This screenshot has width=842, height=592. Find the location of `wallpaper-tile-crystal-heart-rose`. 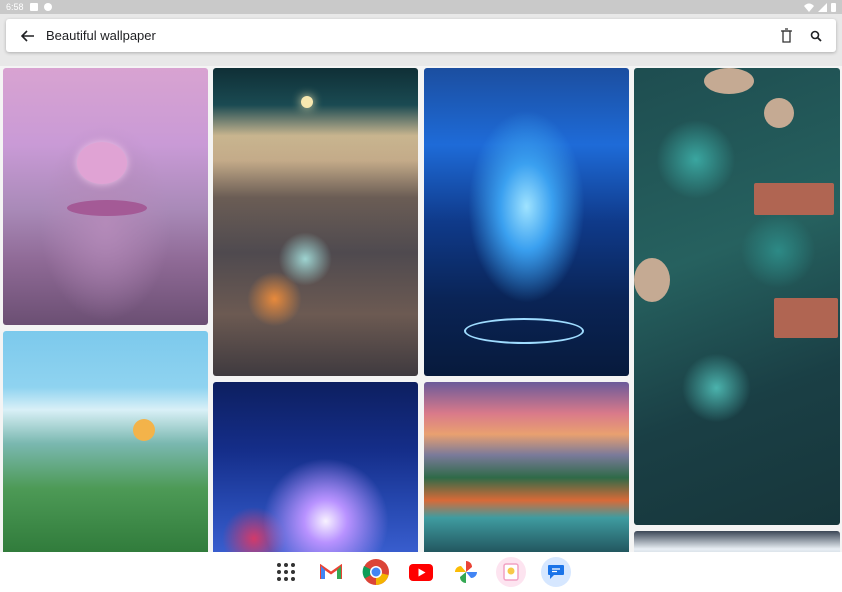

wallpaper-tile-crystal-heart-rose is located at coordinates (315, 467).